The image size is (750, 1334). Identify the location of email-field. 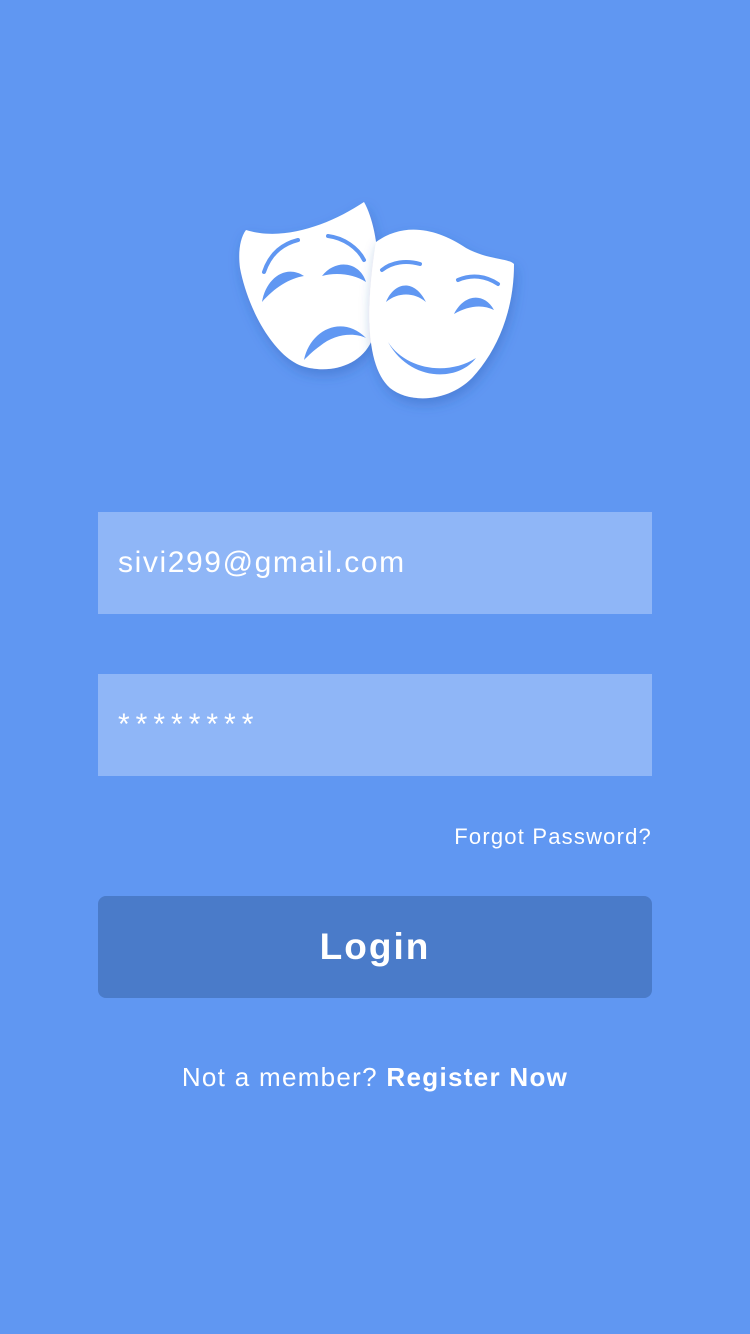
(375, 563).